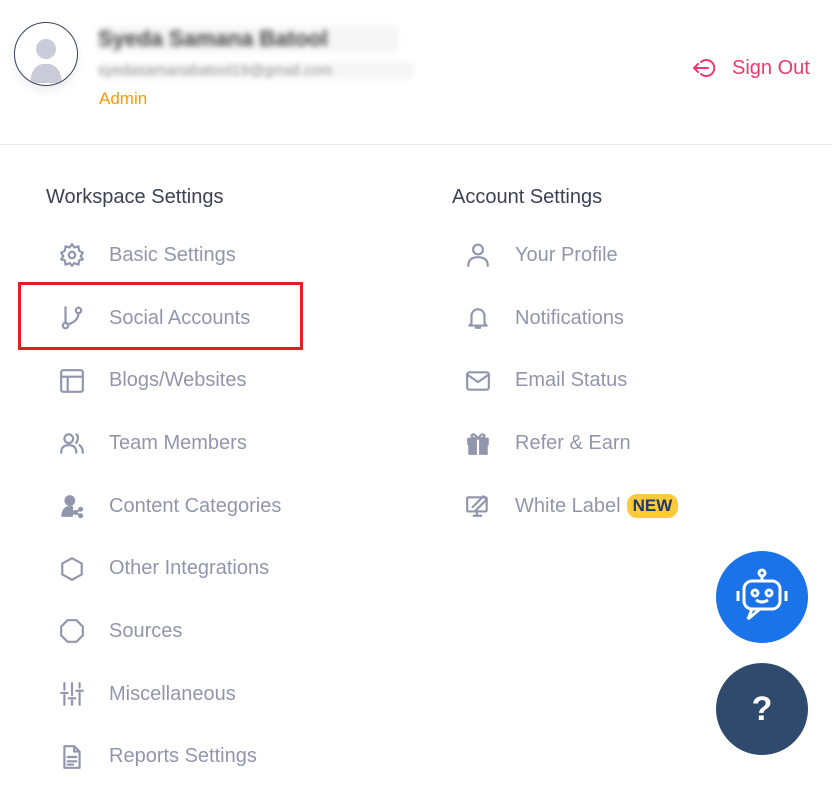  I want to click on settings-item-label: Blogs/Websites, so click(177, 380).